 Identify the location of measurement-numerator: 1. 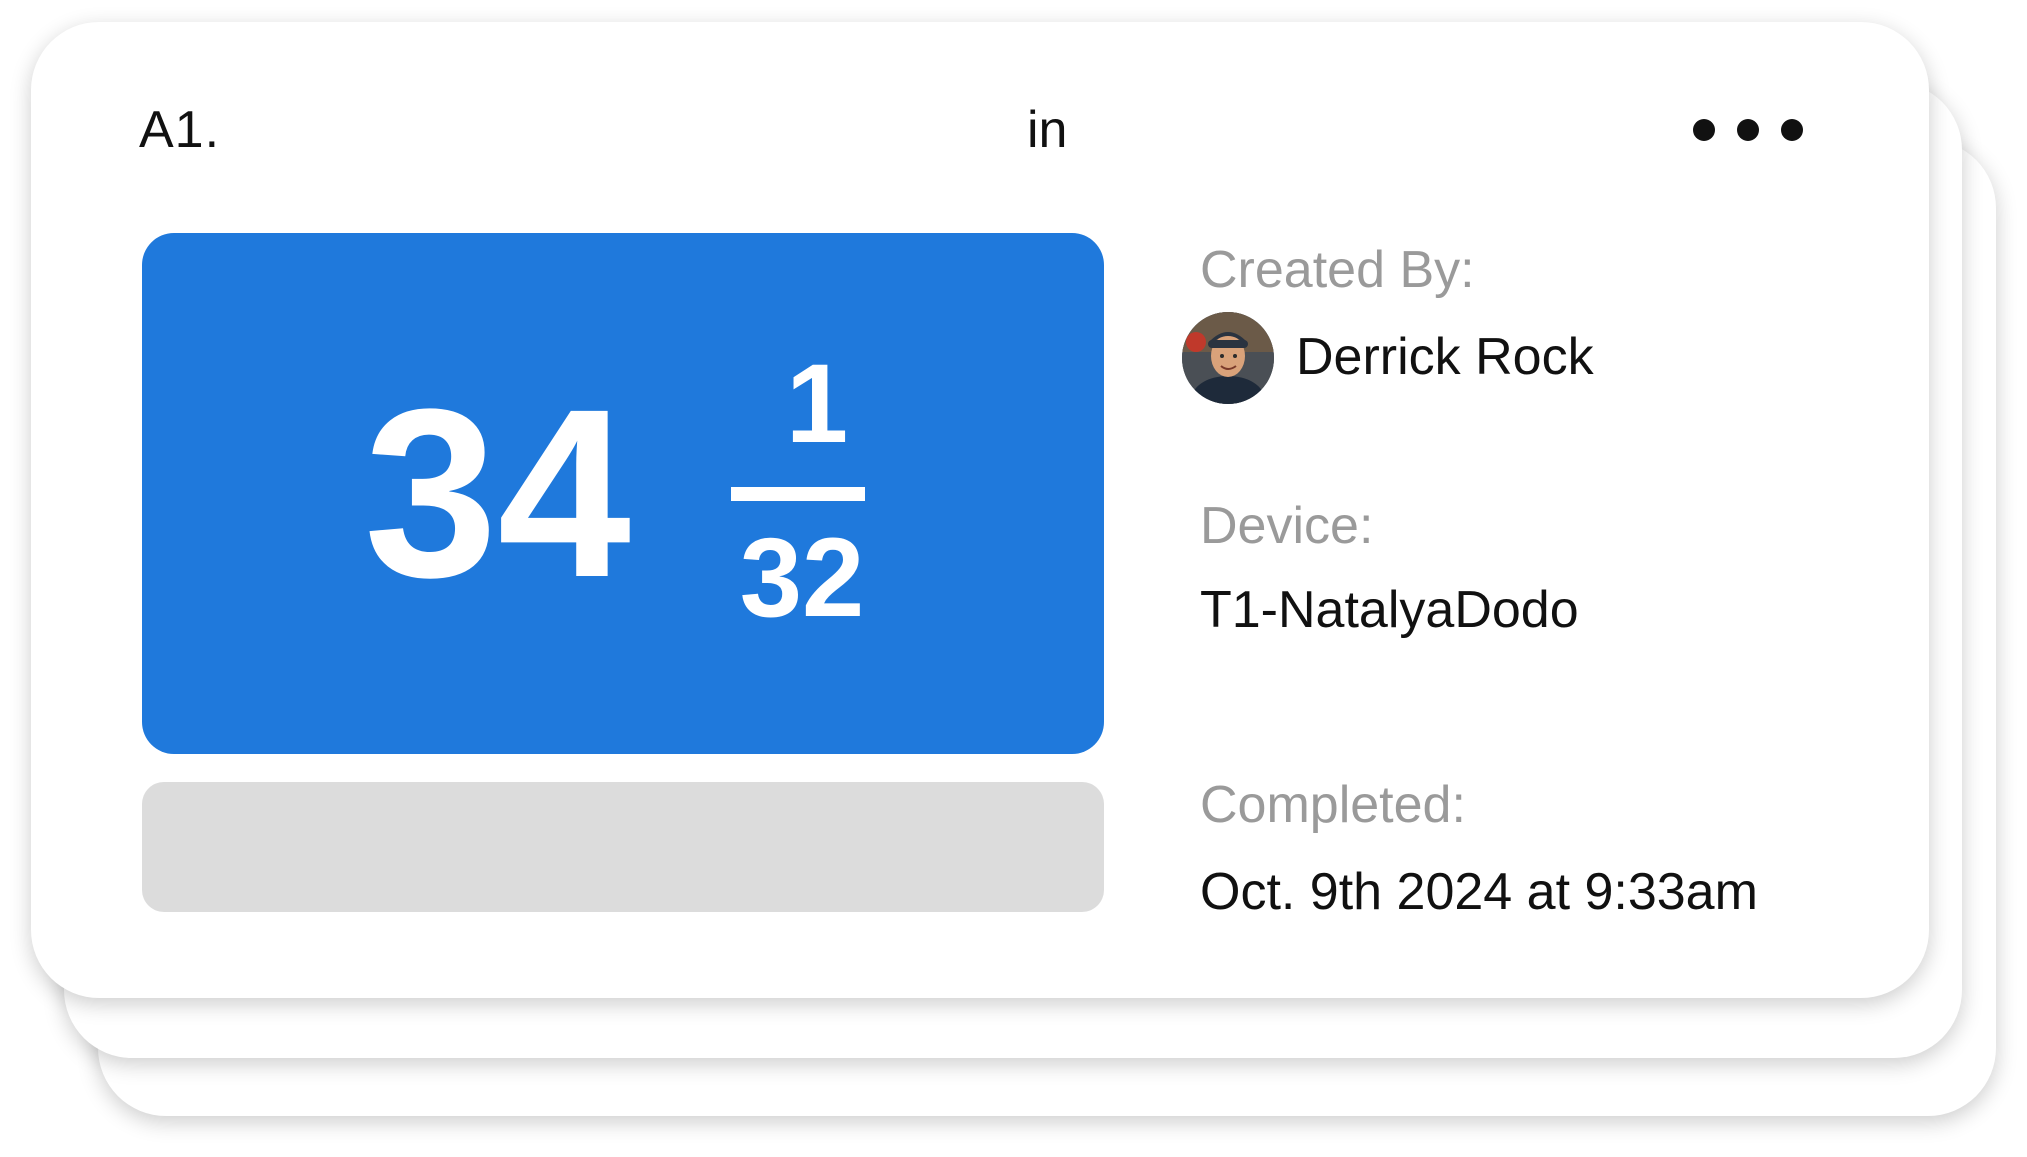
(817, 403).